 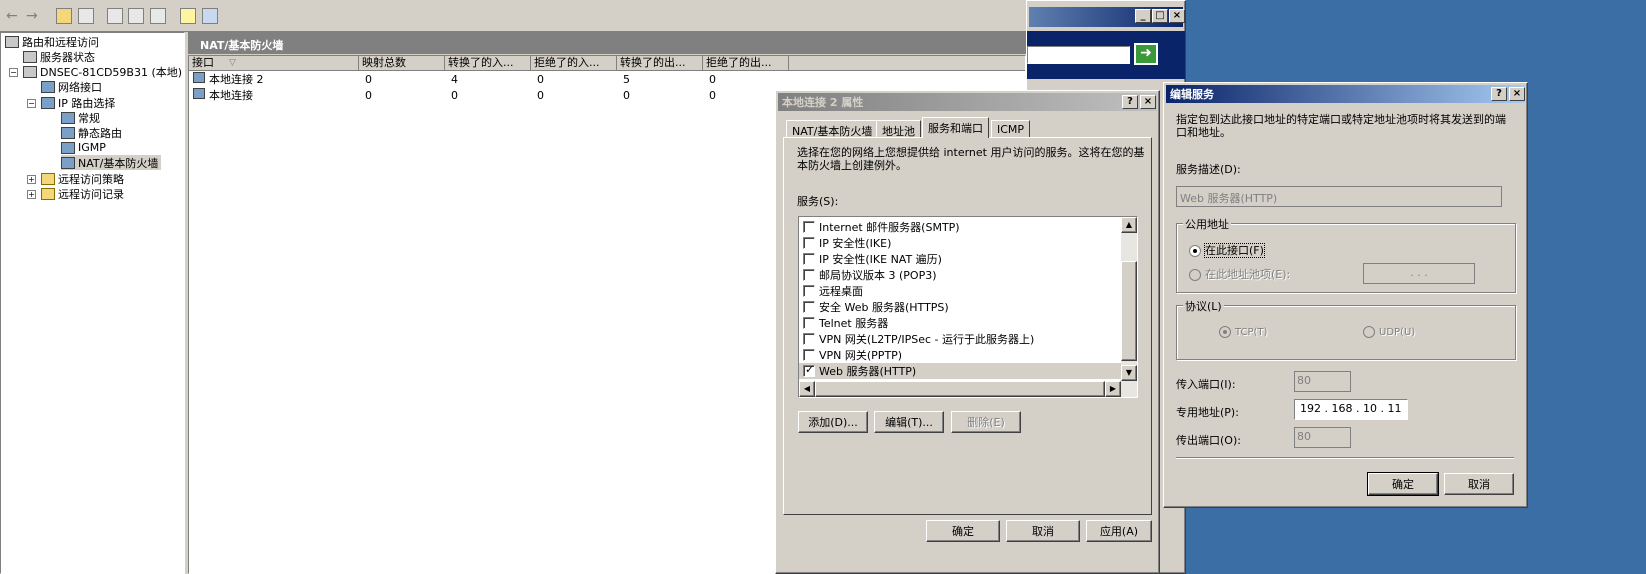 What do you see at coordinates (1322, 381) in the screenshot?
I see `in-port-field: 80` at bounding box center [1322, 381].